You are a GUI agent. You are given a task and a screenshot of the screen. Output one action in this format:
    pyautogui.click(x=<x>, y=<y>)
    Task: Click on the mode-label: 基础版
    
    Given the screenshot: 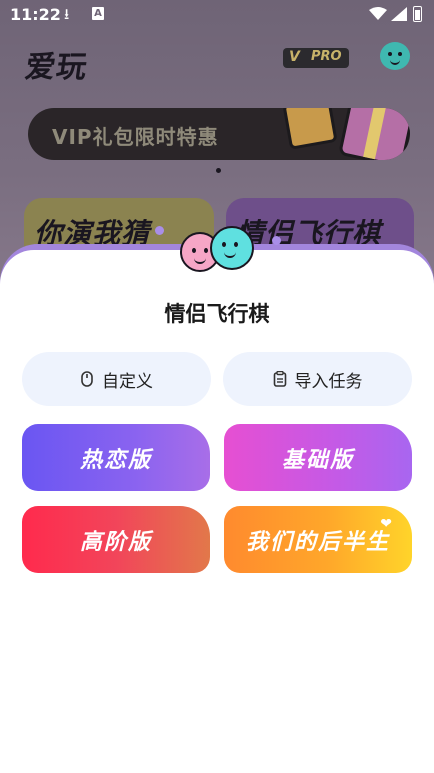 What is the action you would take?
    pyautogui.click(x=317, y=460)
    